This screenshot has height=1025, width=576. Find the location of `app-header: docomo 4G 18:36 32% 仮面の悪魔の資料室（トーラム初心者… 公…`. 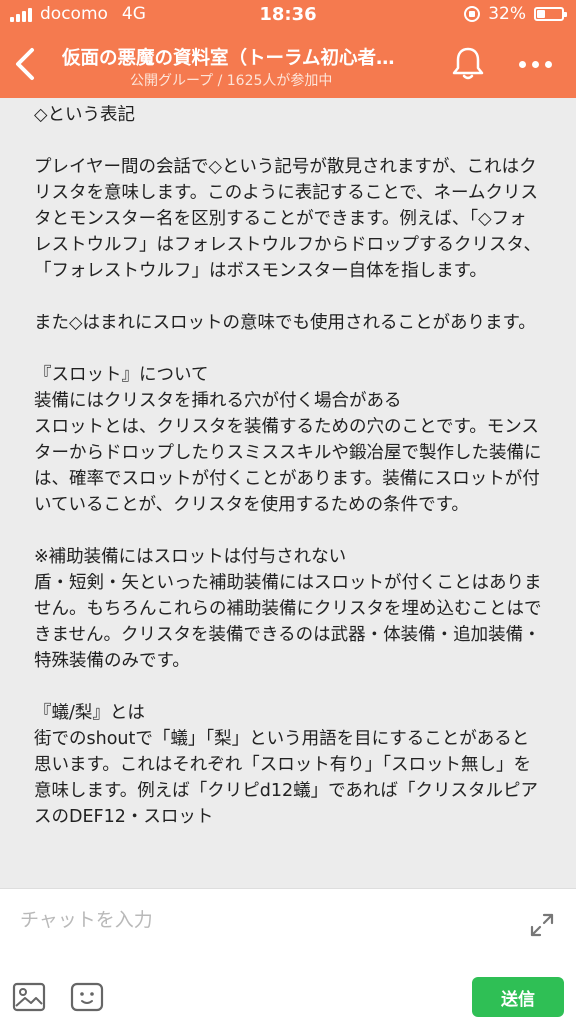

app-header: docomo 4G 18:36 32% 仮面の悪魔の資料室（トーラム初心者… 公… is located at coordinates (288, 49).